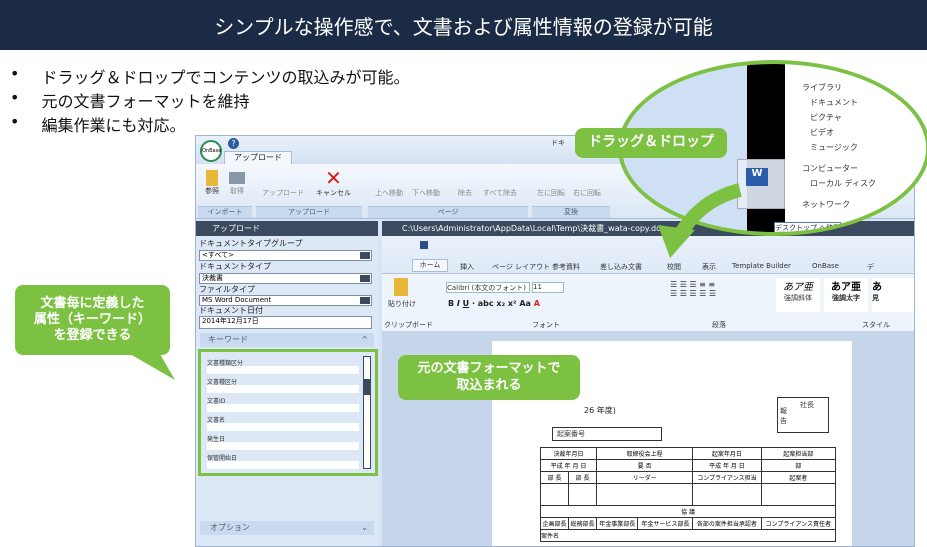  What do you see at coordinates (803, 415) in the screenshot?
I see `report-box: 報告 社長` at bounding box center [803, 415].